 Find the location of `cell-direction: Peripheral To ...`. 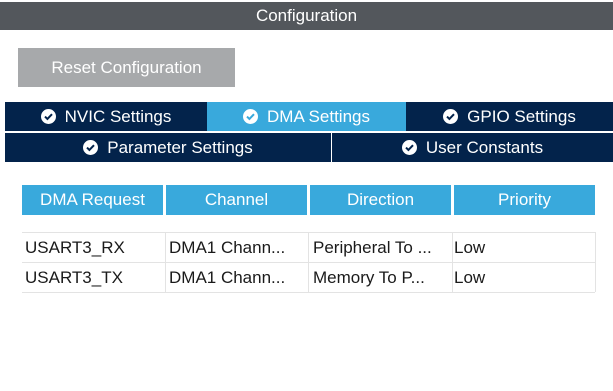

cell-direction: Peripheral To ... is located at coordinates (372, 247).